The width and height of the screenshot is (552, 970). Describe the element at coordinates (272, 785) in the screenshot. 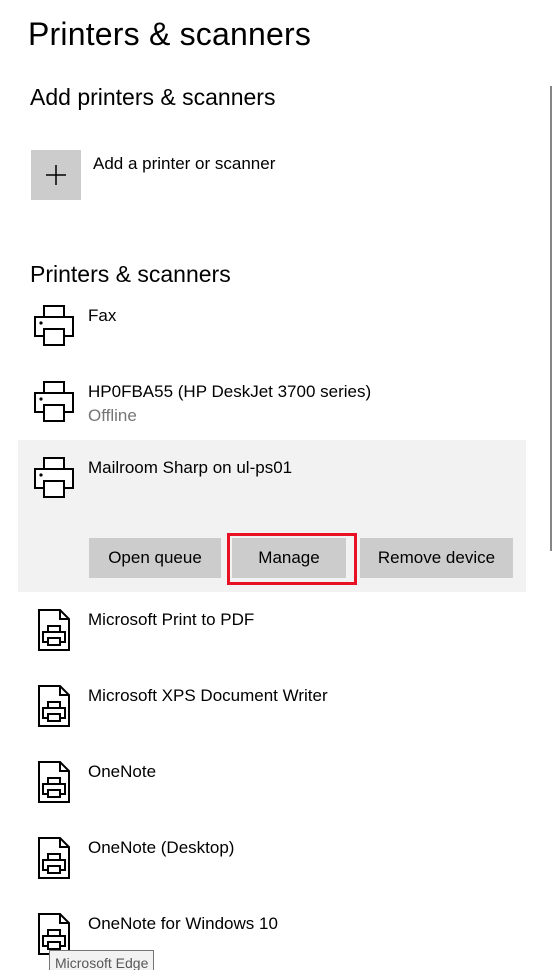

I see `device-item-onenote: OneNote` at that location.